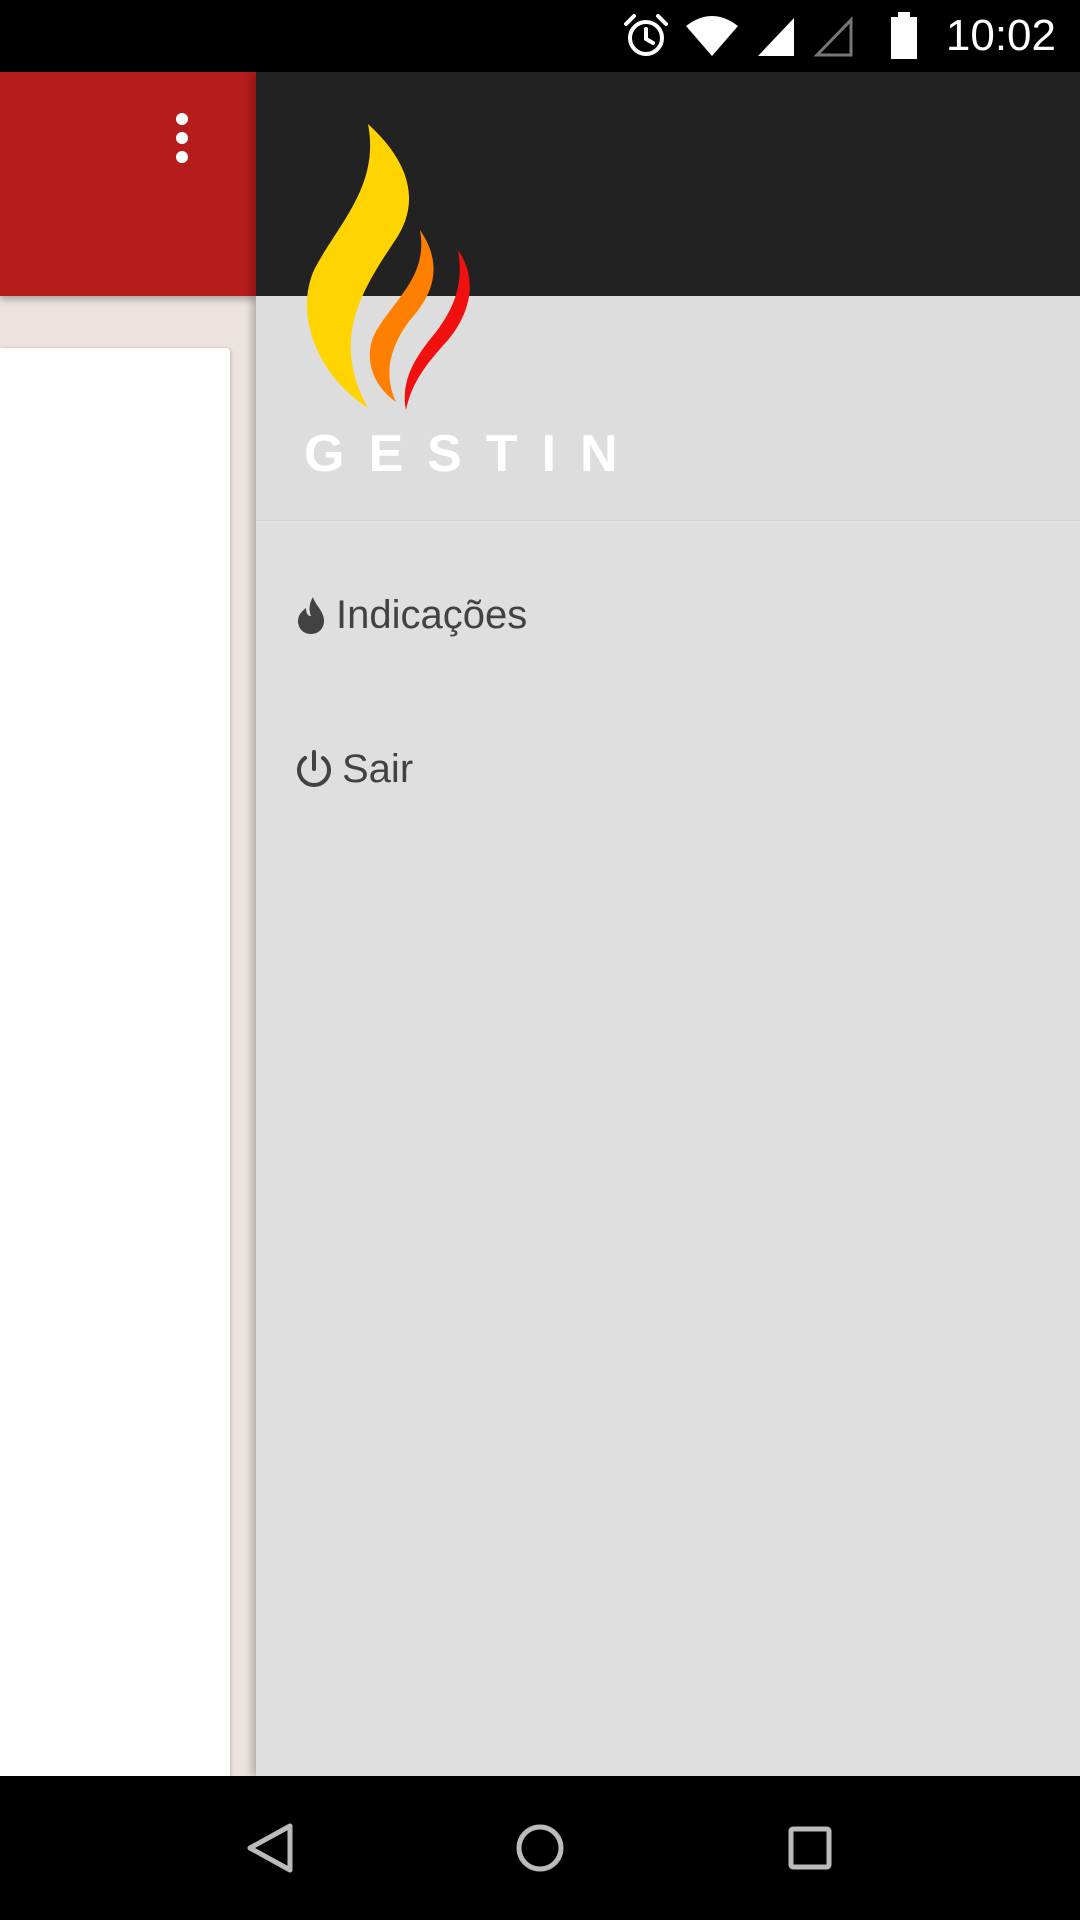 The image size is (1080, 1920). What do you see at coordinates (128, 184) in the screenshot?
I see `app-toolbar` at bounding box center [128, 184].